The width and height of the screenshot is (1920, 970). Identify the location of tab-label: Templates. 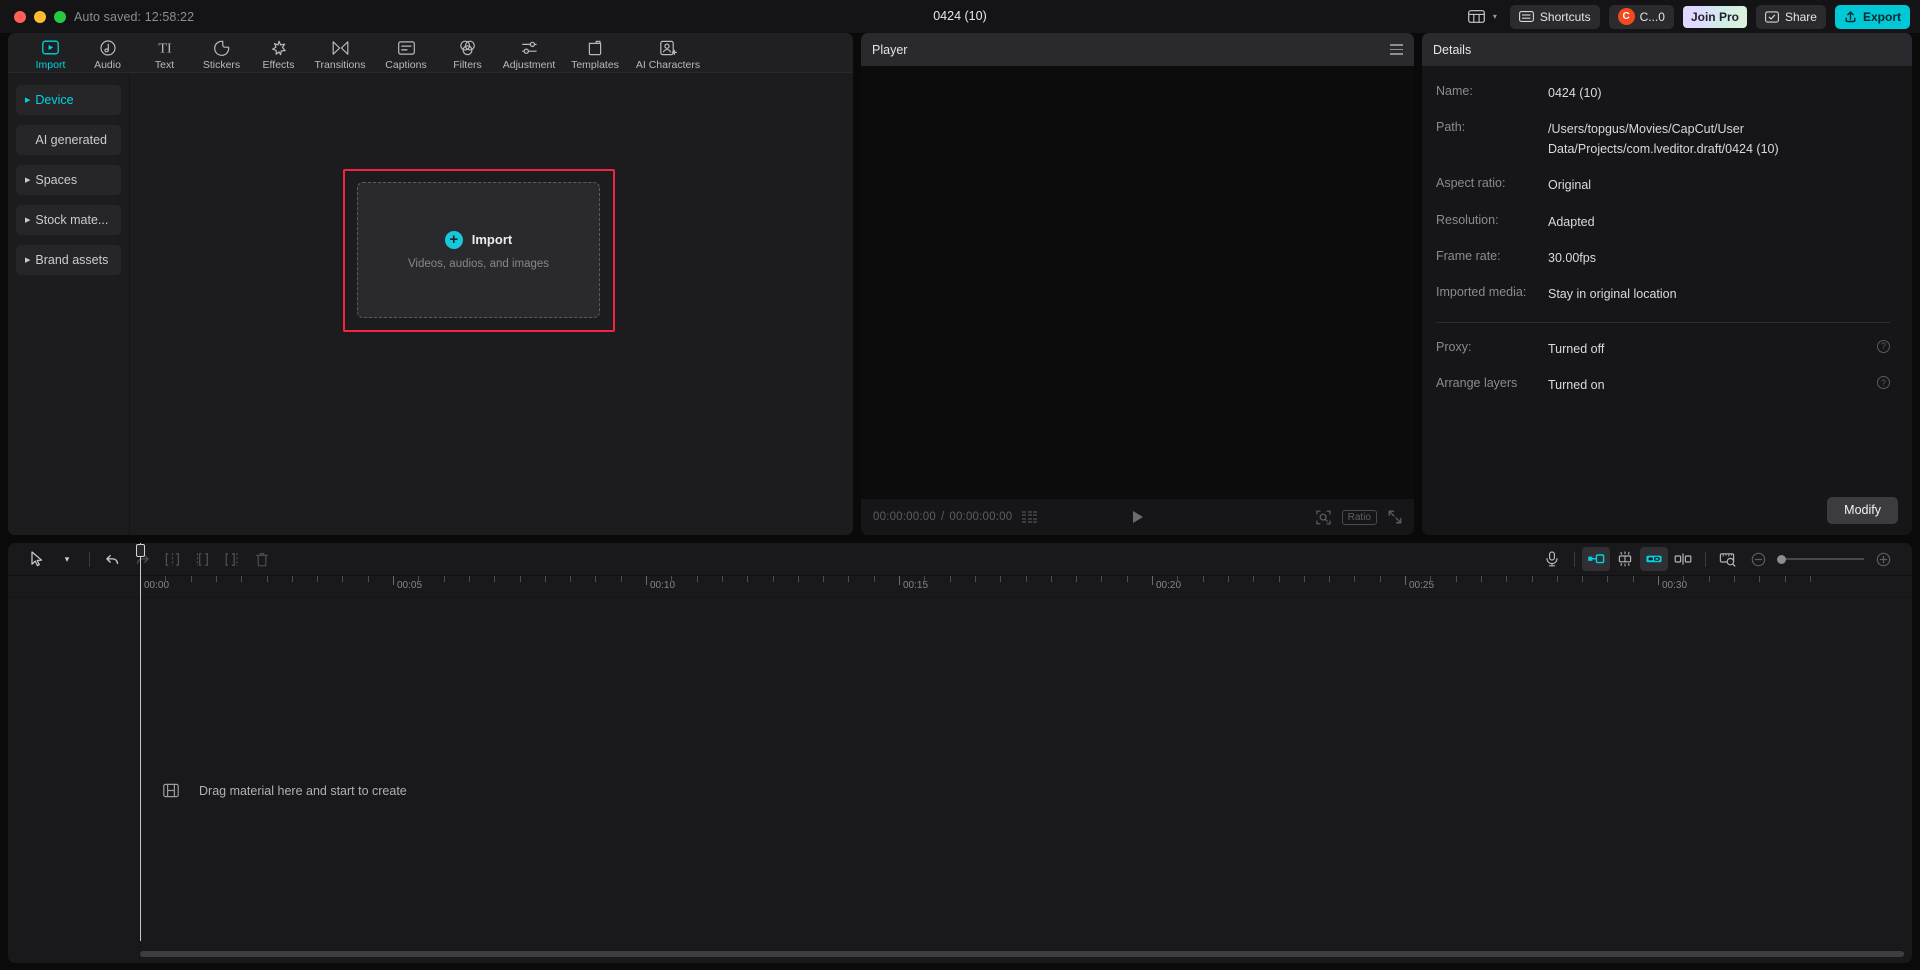
(595, 65).